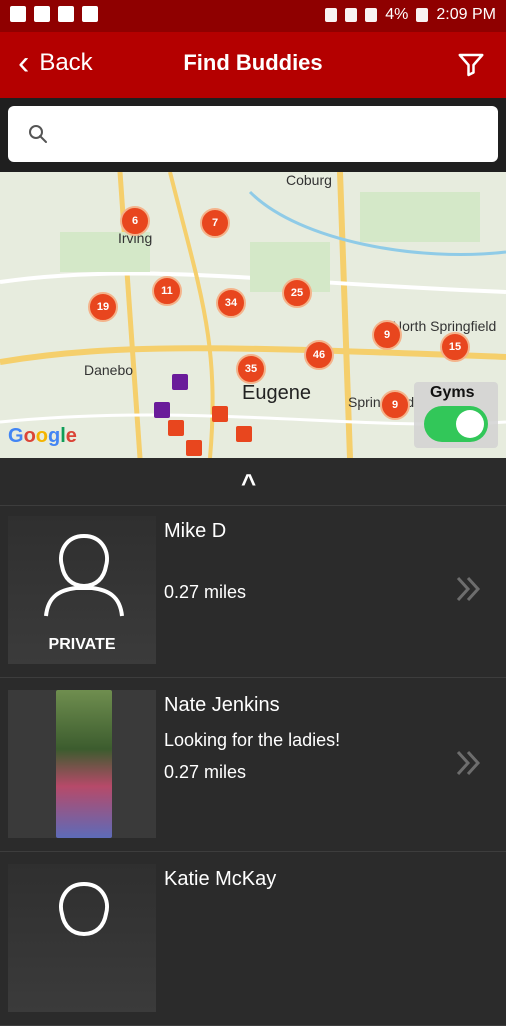  I want to click on gyms-switch, so click(456, 424).